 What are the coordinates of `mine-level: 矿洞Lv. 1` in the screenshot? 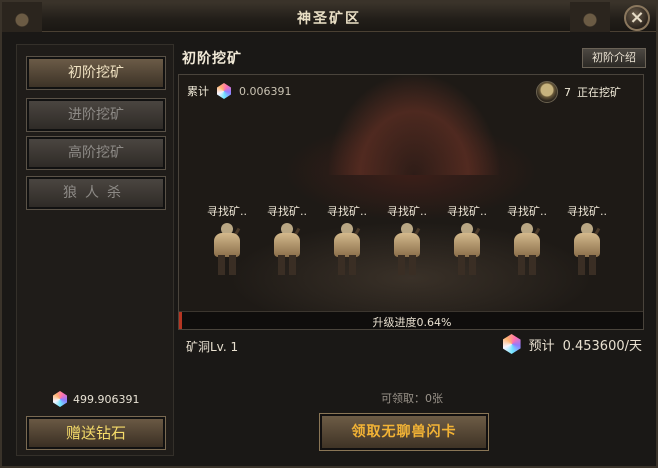 It's located at (212, 347).